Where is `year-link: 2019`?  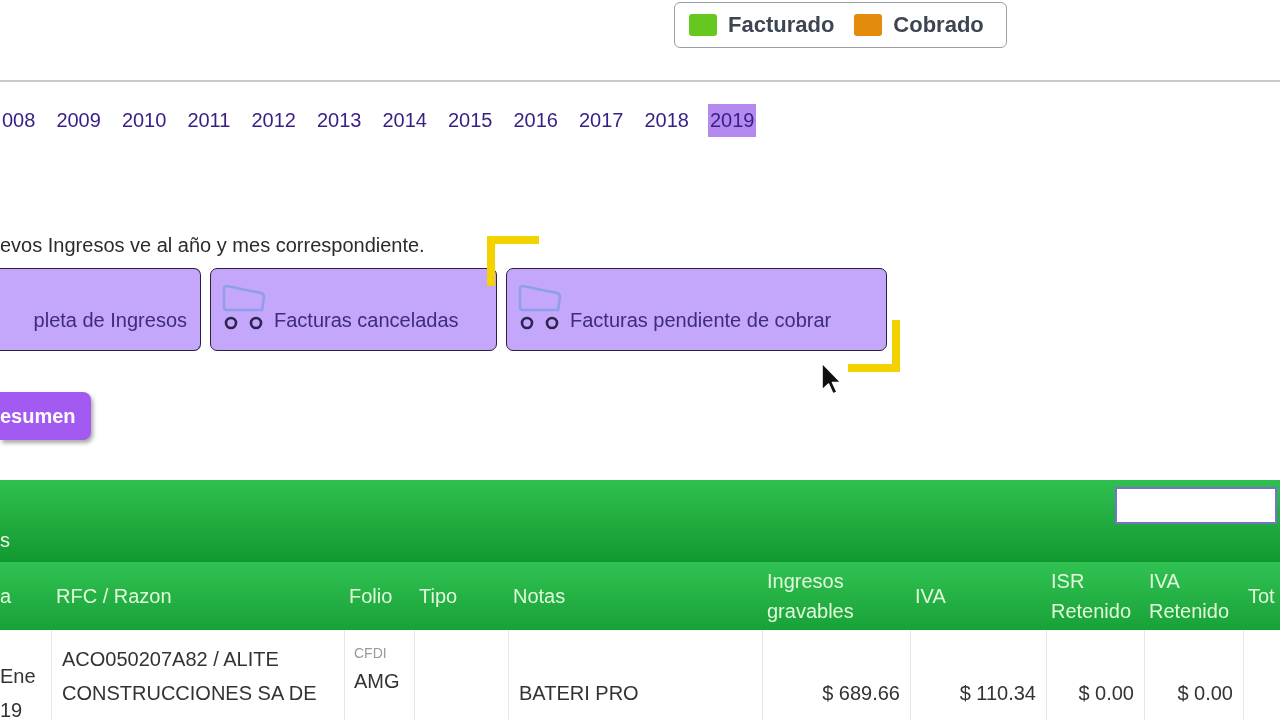 year-link: 2019 is located at coordinates (732, 120).